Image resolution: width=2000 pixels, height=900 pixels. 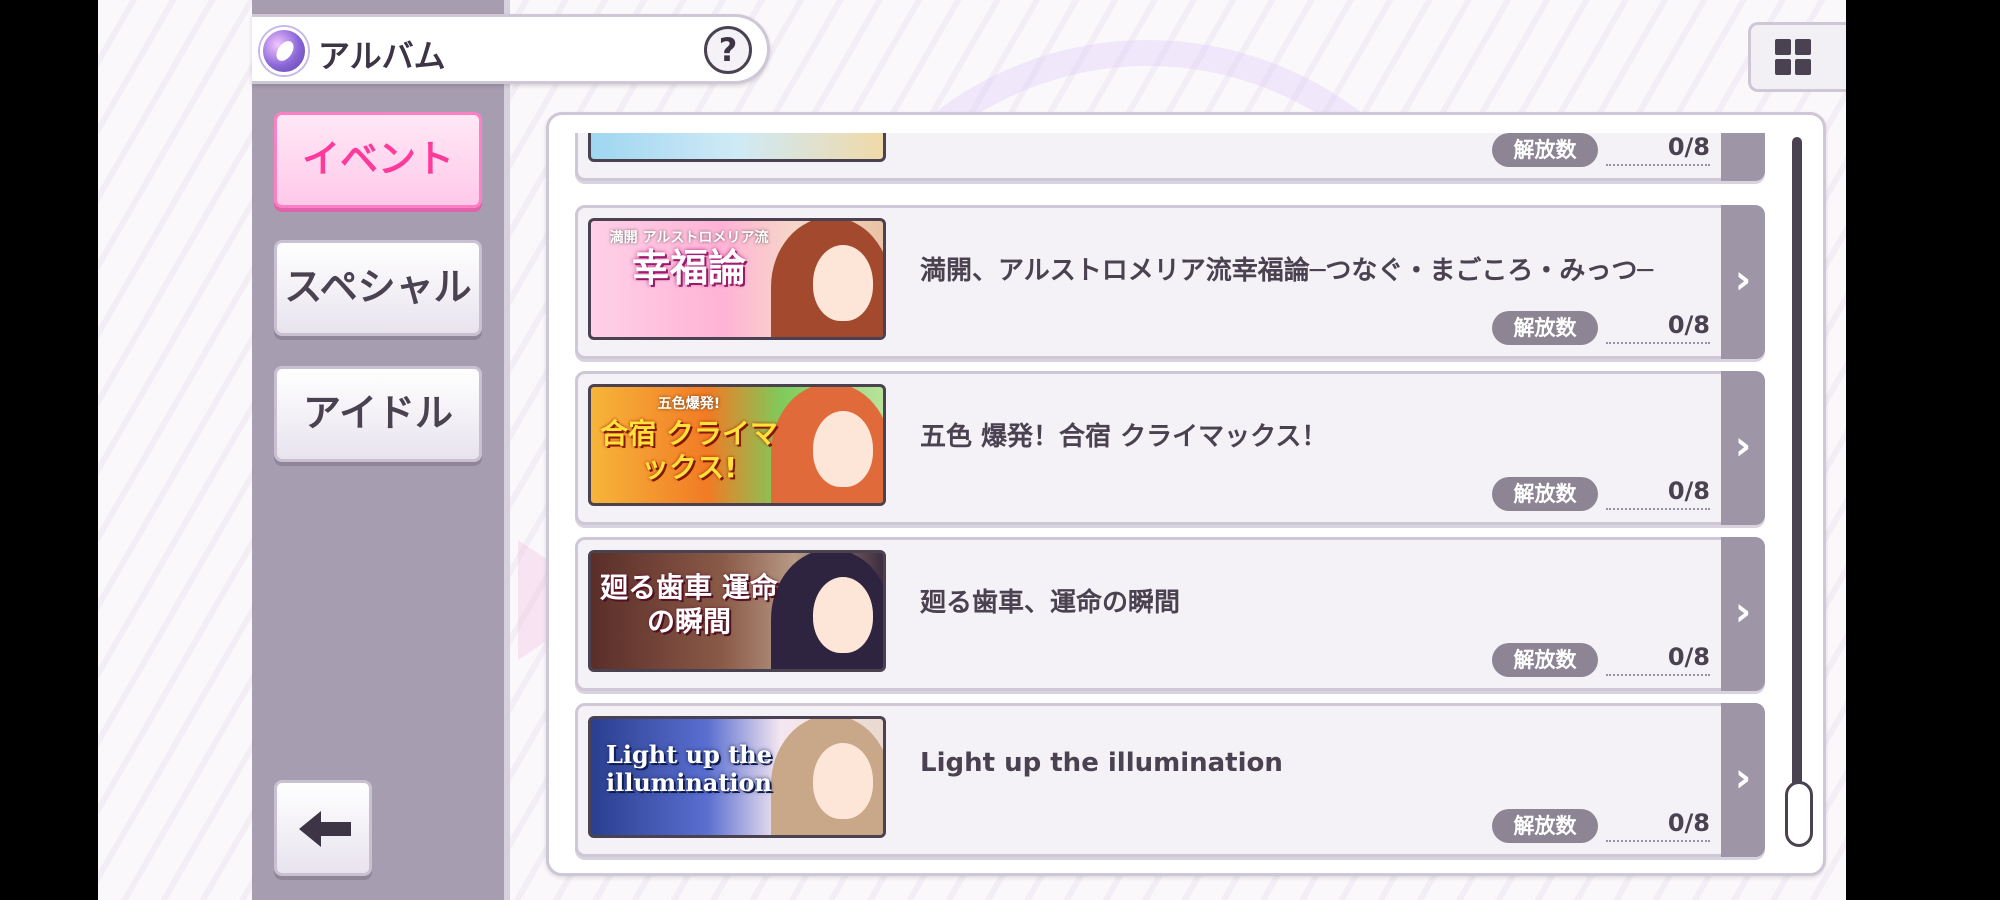 I want to click on event-row: 廻る歯車 運命の瞬間 廻る歯車、運命の瞬間 解放数 0/8 ›, so click(x=1170, y=614).